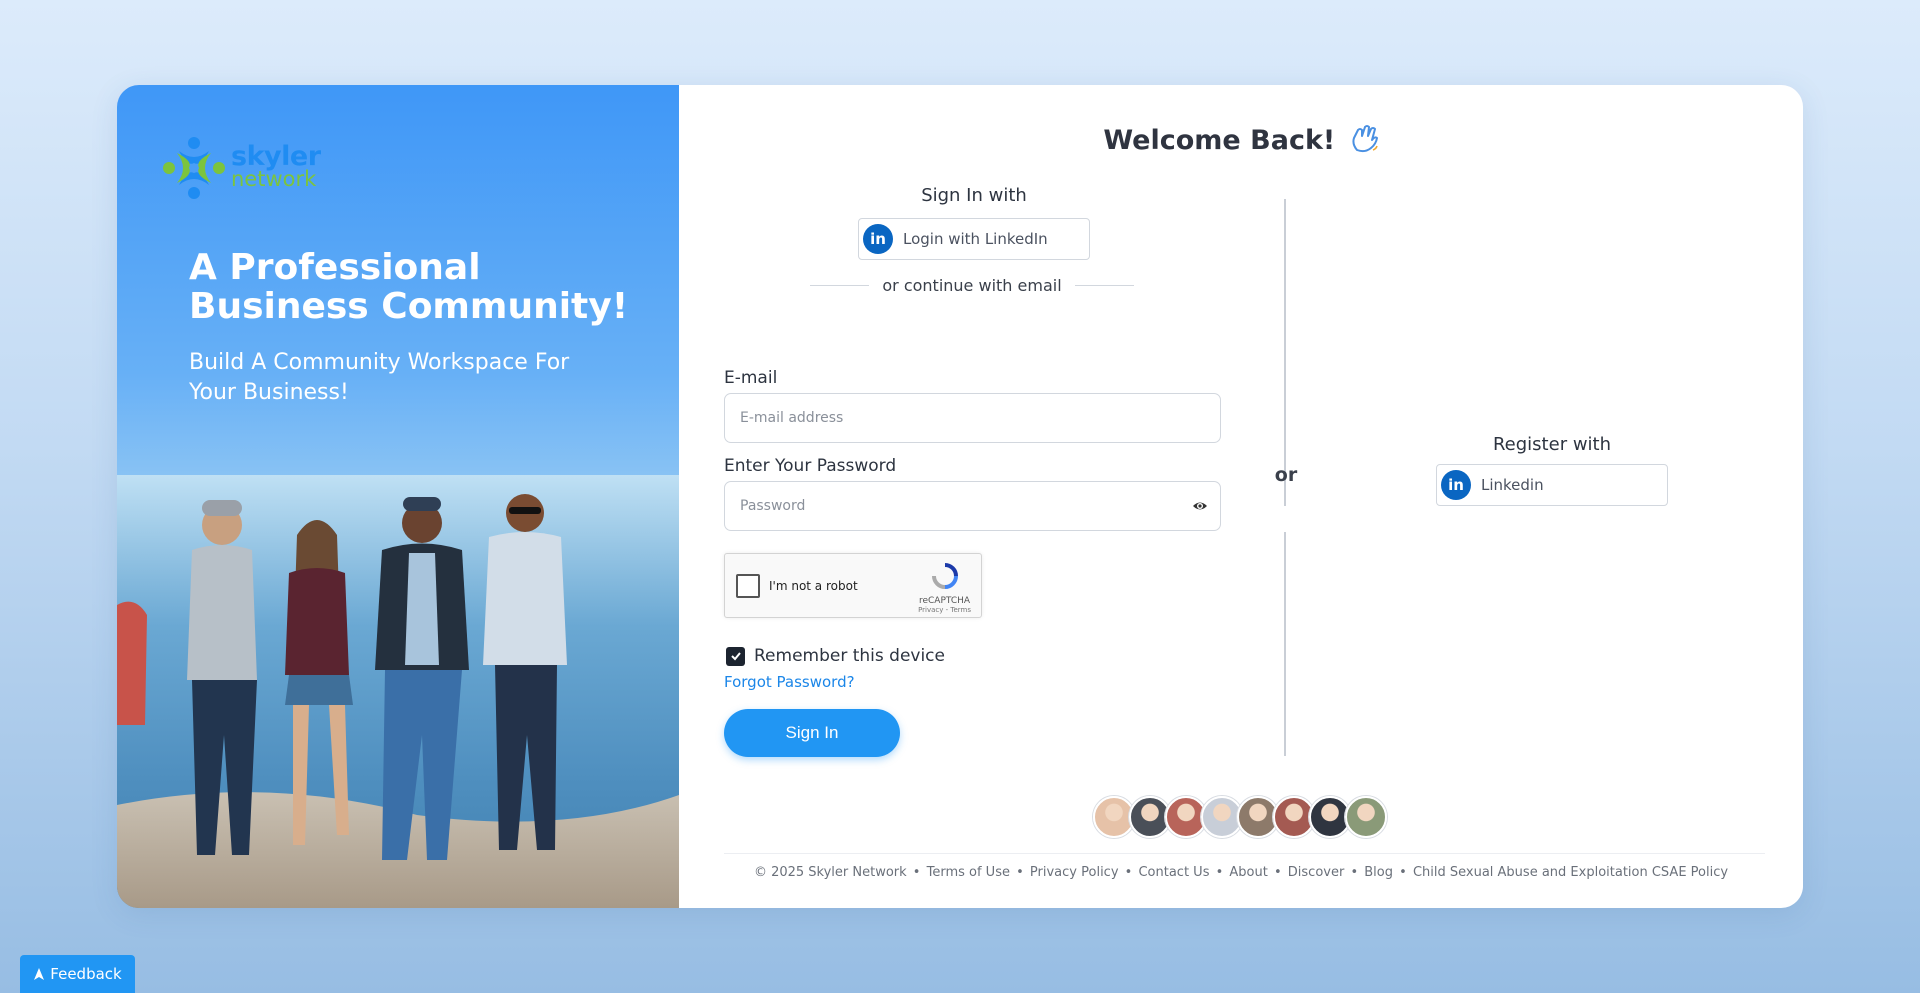  I want to click on signin-section: Sign In with in Login with LinkedIn, so click(974, 222).